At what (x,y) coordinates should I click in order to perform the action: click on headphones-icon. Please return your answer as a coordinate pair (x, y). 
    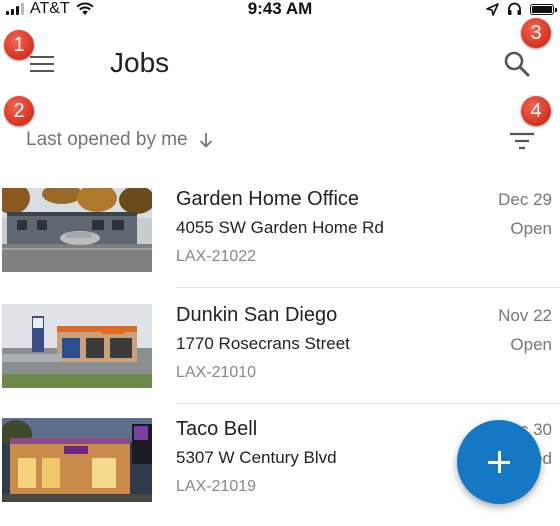
    Looking at the image, I should click on (514, 8).